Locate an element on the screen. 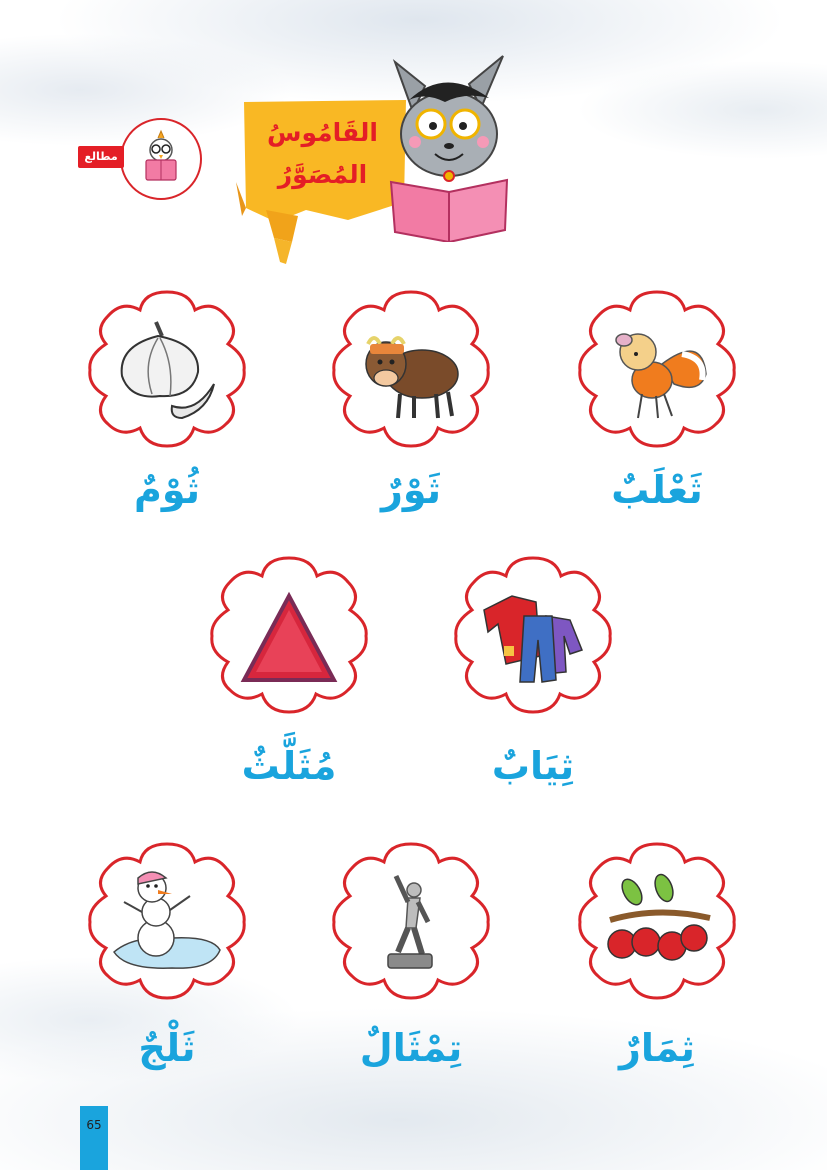 This screenshot has height=1170, width=827. cherries-icon is located at coordinates (659, 917).